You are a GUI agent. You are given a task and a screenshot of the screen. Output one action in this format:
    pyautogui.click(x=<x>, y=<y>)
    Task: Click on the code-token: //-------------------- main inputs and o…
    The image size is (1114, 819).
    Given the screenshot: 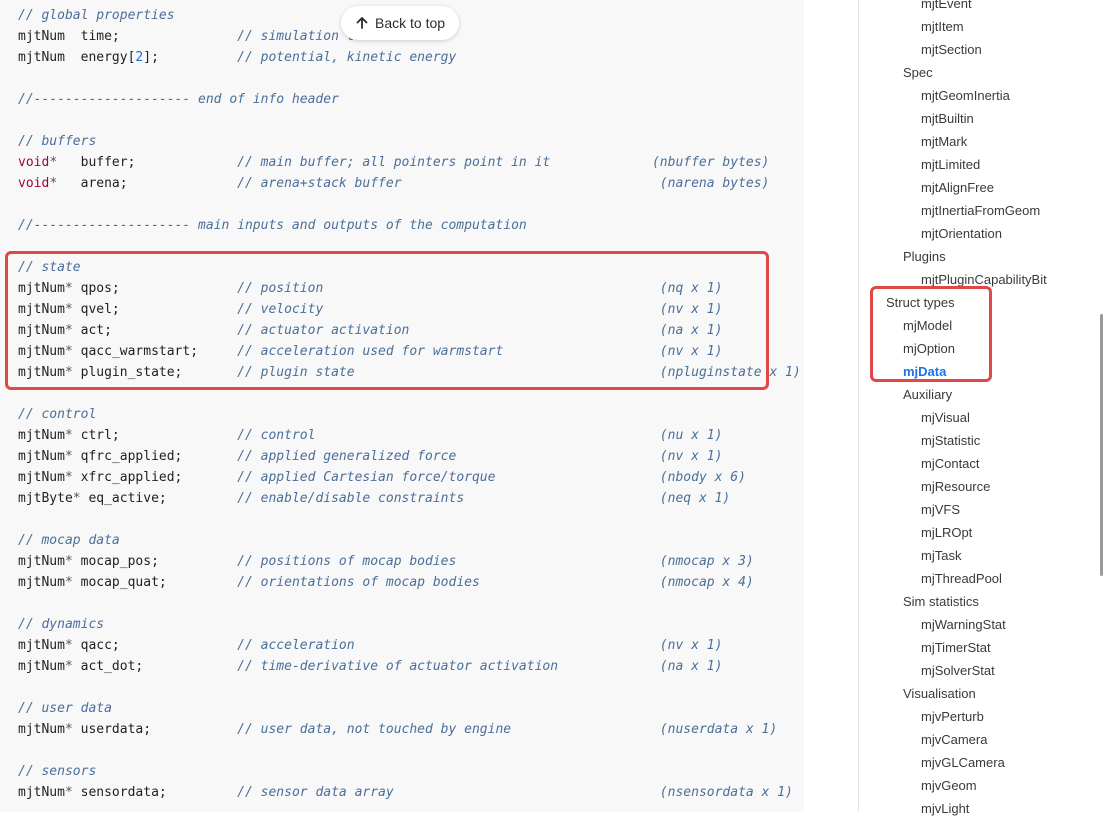 What is the action you would take?
    pyautogui.click(x=272, y=225)
    